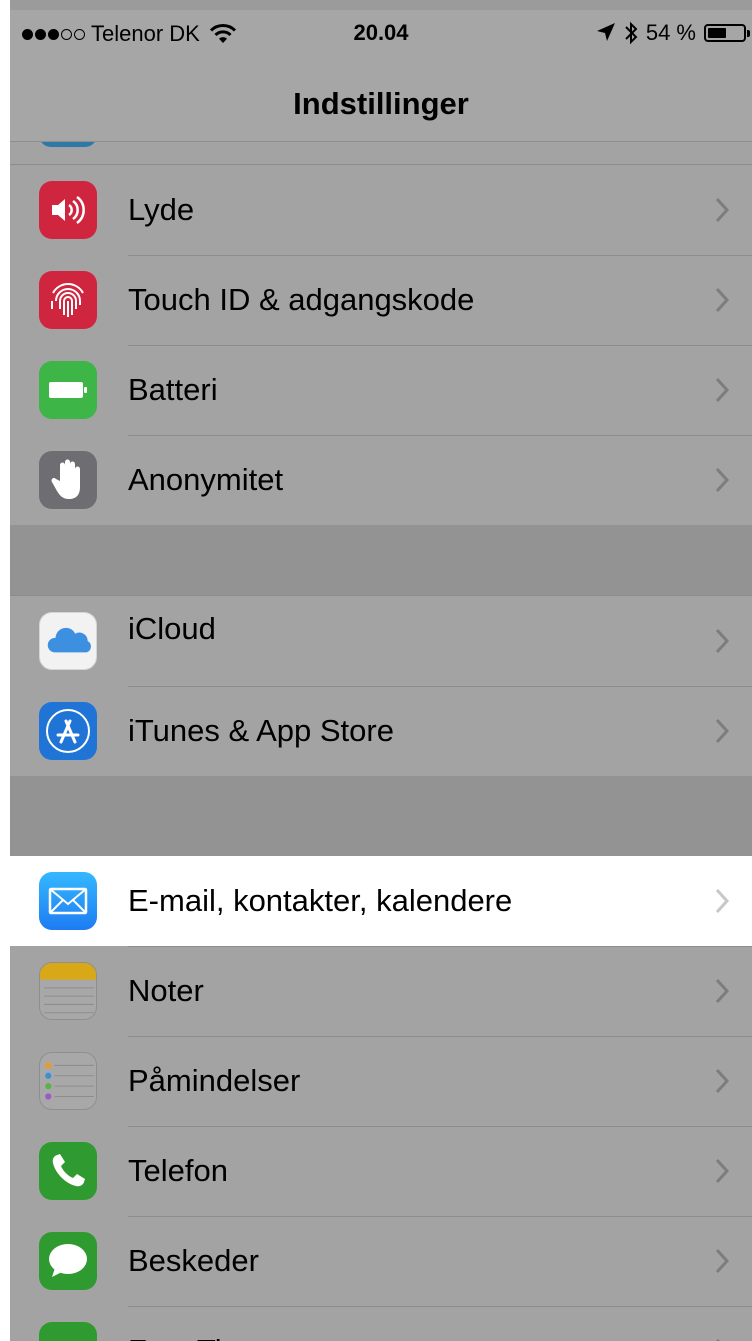 The height and width of the screenshot is (1341, 752). What do you see at coordinates (381, 641) in the screenshot?
I see `settings-row-icloud: iCloud` at bounding box center [381, 641].